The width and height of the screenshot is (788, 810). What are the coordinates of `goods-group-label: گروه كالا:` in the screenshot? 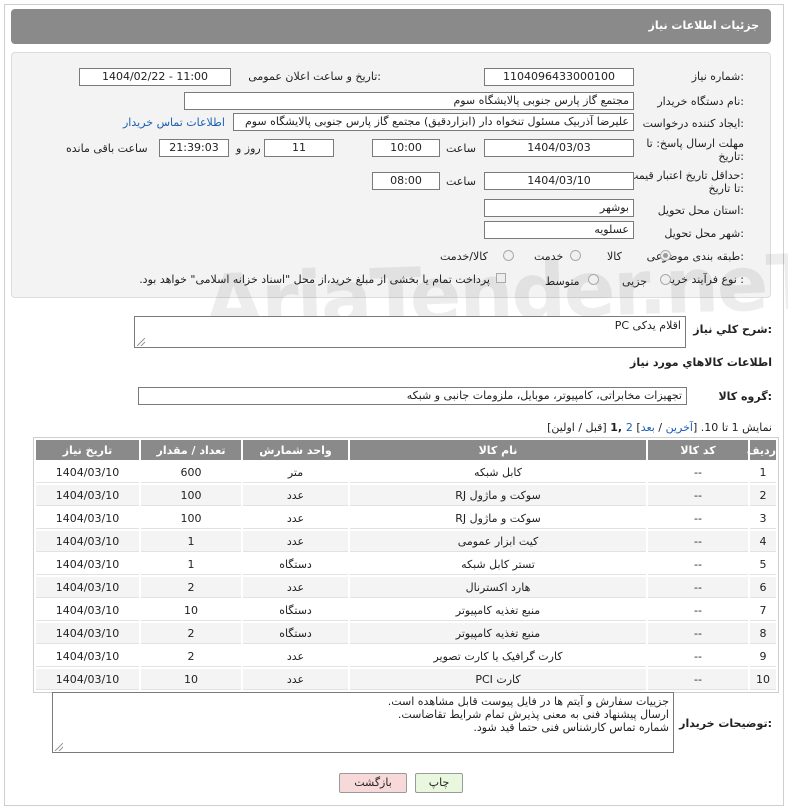 It's located at (745, 396).